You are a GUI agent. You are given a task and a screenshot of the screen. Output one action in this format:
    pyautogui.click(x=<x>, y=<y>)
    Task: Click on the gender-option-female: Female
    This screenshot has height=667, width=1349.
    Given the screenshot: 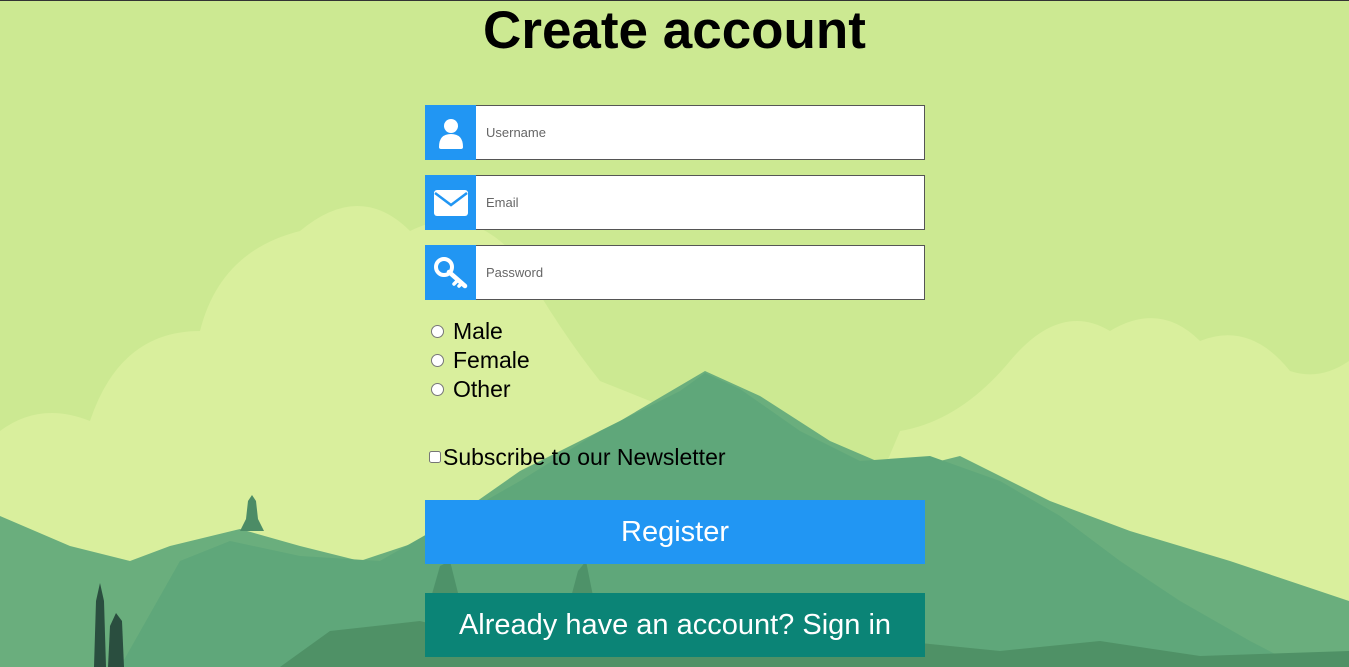 What is the action you would take?
    pyautogui.click(x=479, y=360)
    